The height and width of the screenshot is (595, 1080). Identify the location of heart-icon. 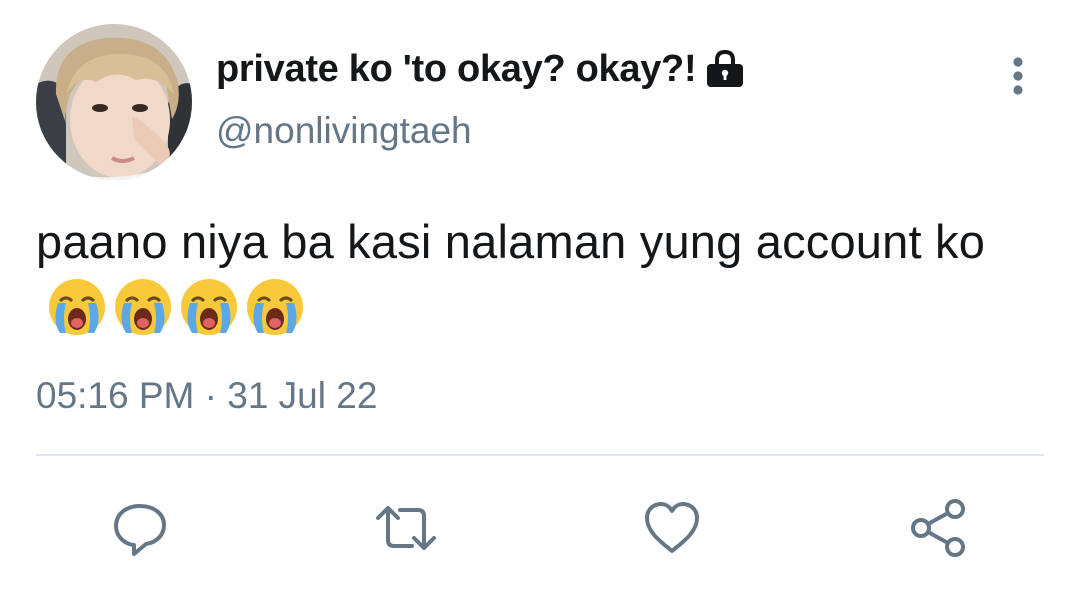
(672, 527).